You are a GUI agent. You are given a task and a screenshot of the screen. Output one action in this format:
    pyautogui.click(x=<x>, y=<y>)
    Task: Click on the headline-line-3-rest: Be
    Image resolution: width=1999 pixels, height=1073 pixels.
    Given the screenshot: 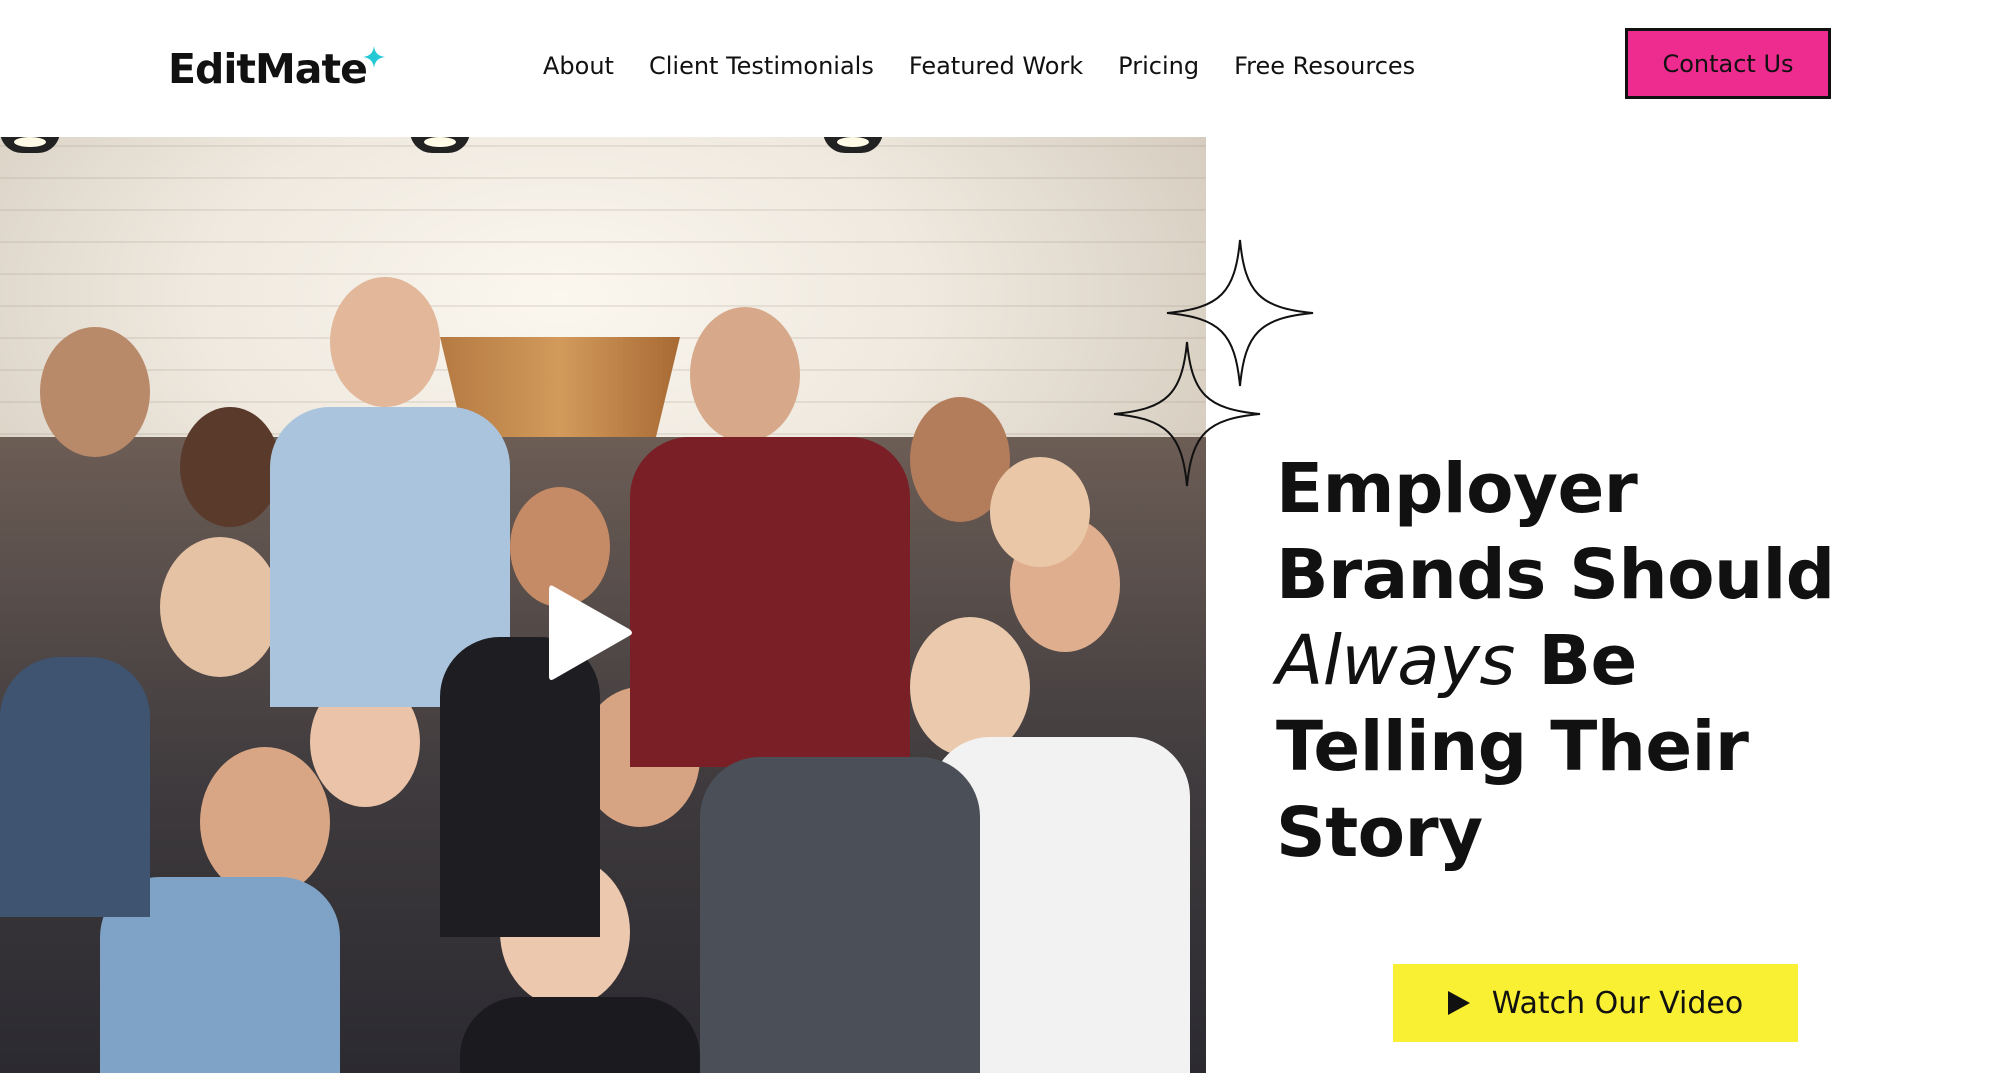 What is the action you would take?
    pyautogui.click(x=1575, y=661)
    